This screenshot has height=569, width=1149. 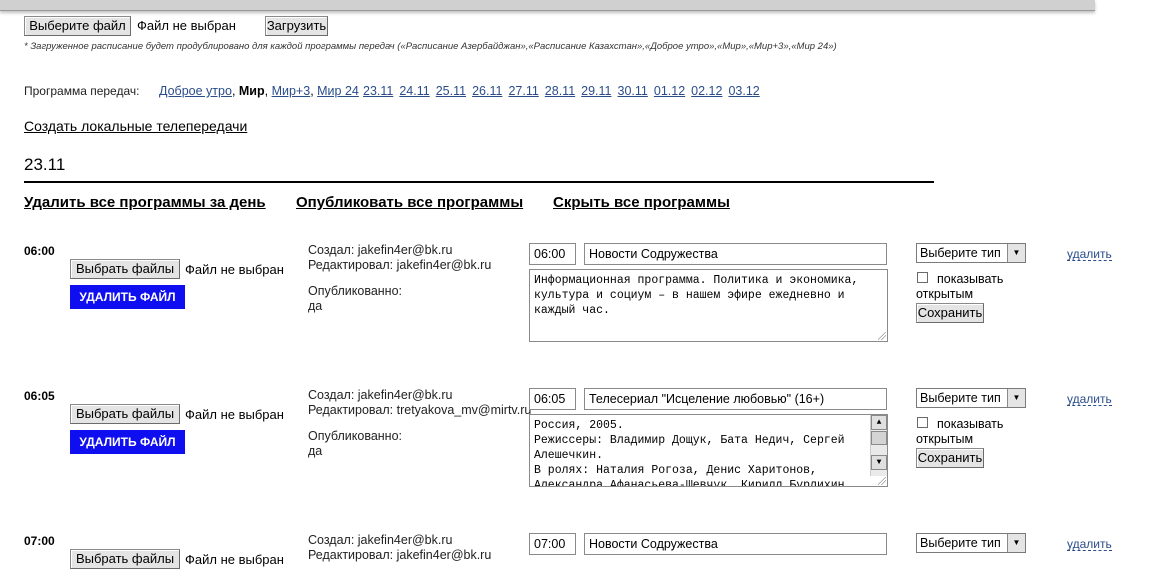 I want to click on date-link: 03.12, so click(x=743, y=91).